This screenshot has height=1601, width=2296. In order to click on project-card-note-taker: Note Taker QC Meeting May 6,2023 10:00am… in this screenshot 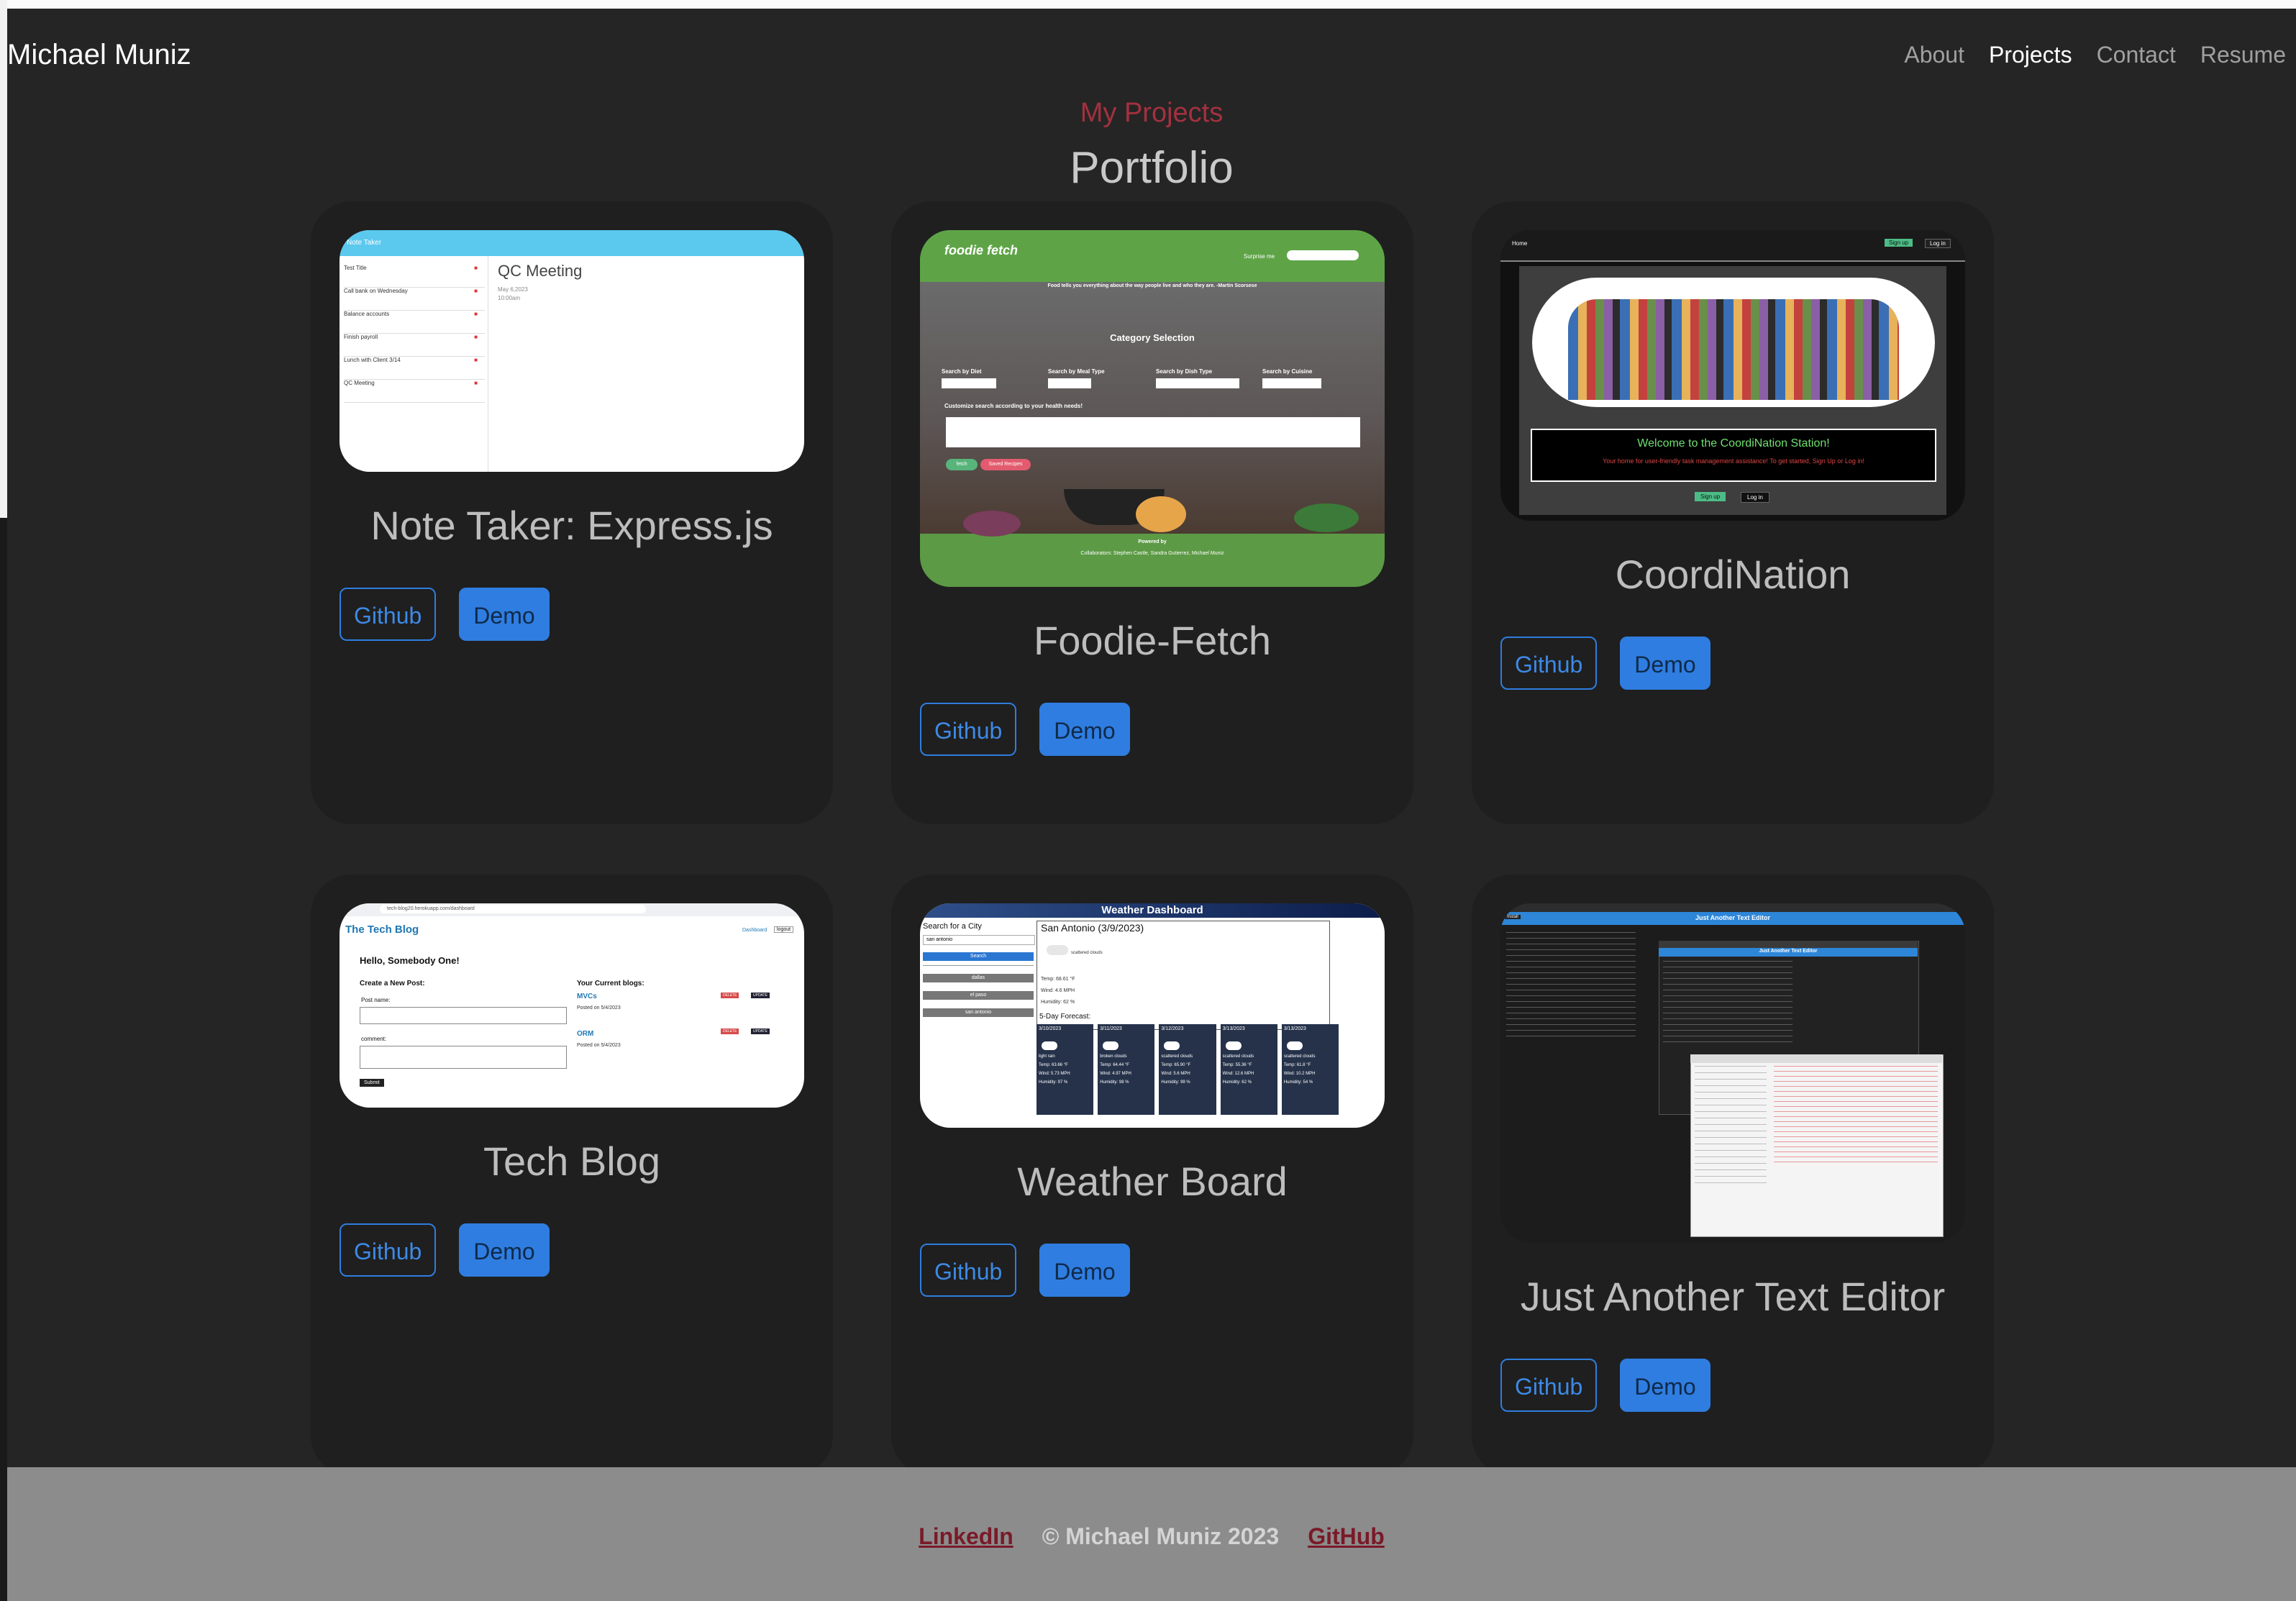, I will do `click(572, 512)`.